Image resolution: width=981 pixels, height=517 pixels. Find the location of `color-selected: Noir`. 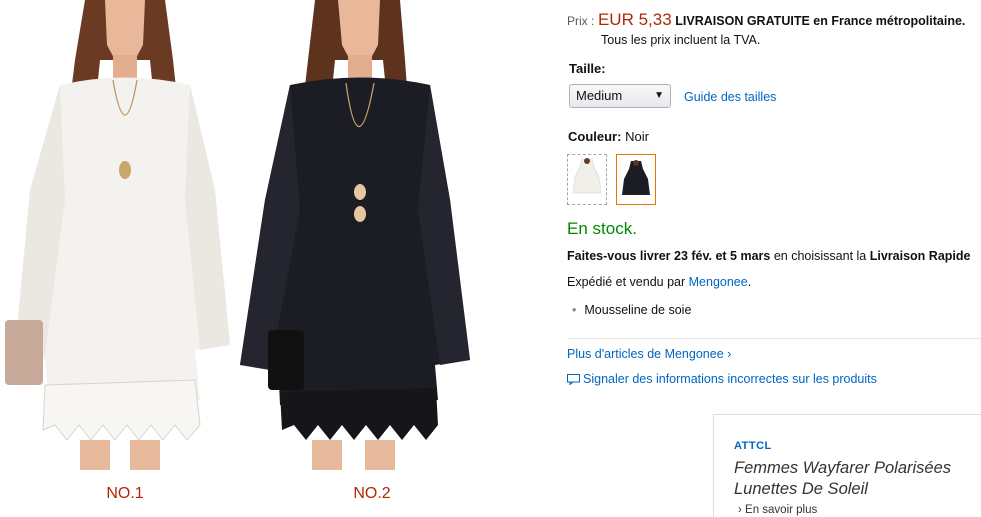

color-selected: Noir is located at coordinates (637, 136).